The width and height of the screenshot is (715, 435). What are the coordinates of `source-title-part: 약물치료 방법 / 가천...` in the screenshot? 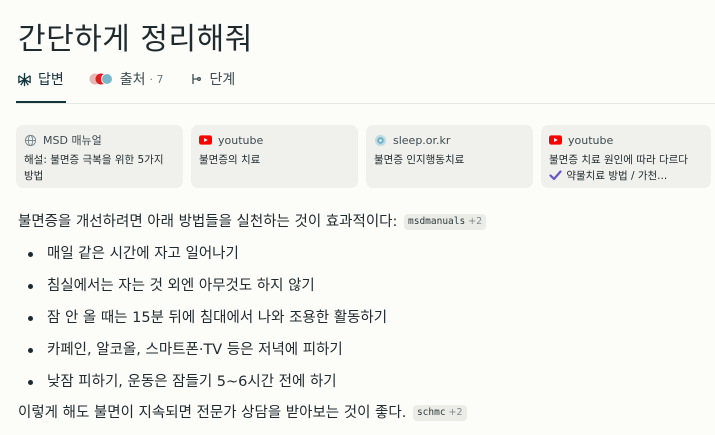 It's located at (617, 176).